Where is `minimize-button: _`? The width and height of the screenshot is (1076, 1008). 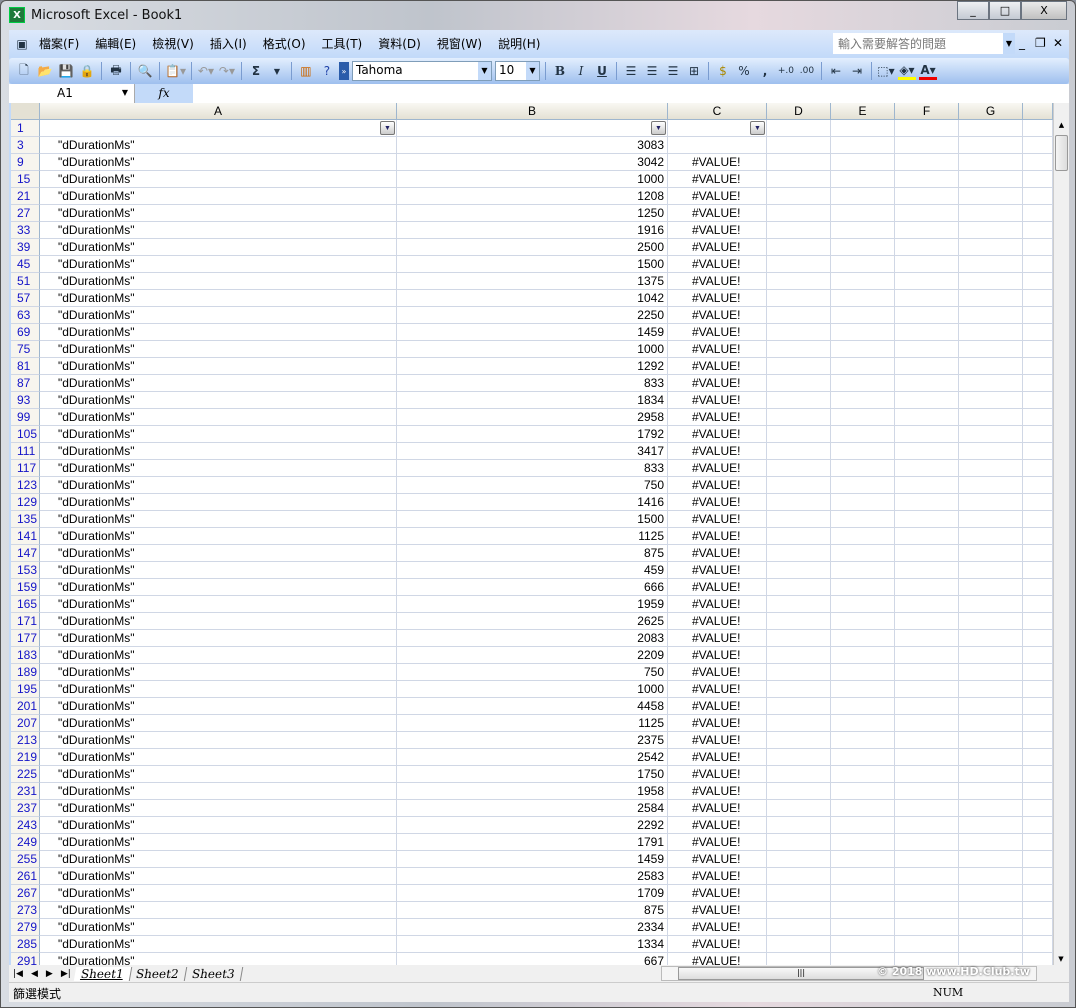
minimize-button: _ is located at coordinates (973, 10).